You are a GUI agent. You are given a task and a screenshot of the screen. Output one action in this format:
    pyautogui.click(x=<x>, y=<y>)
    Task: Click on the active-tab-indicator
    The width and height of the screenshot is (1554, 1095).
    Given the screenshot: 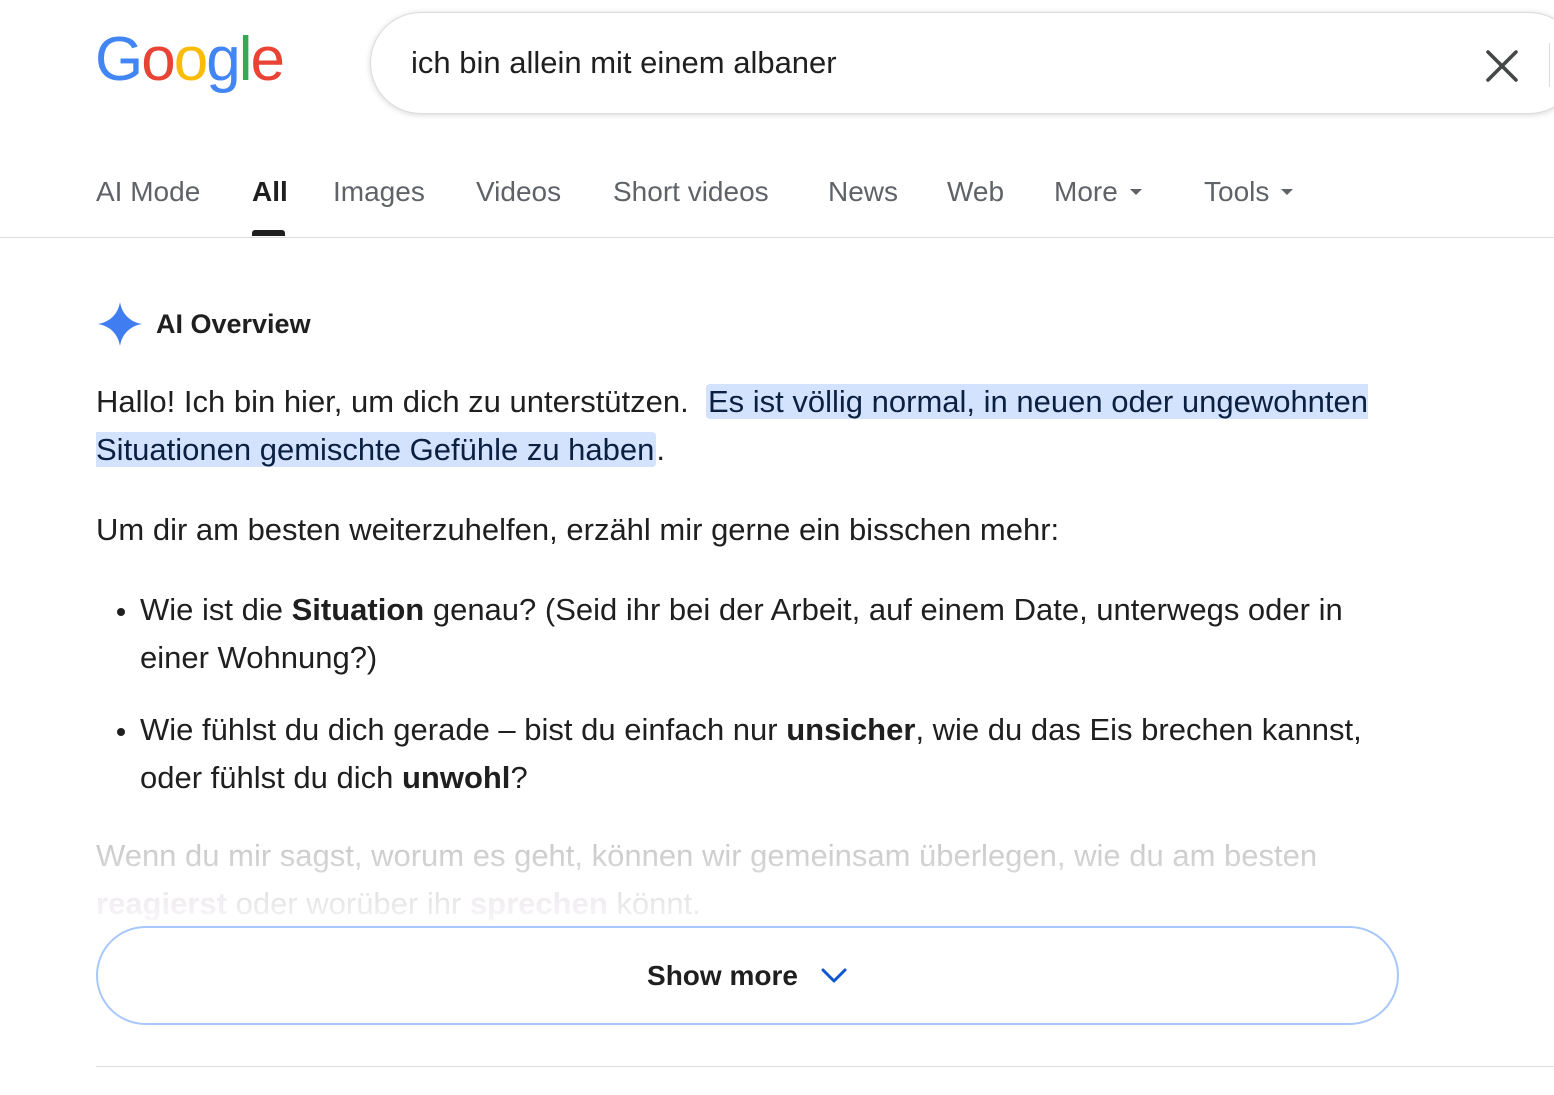 What is the action you would take?
    pyautogui.click(x=268, y=233)
    